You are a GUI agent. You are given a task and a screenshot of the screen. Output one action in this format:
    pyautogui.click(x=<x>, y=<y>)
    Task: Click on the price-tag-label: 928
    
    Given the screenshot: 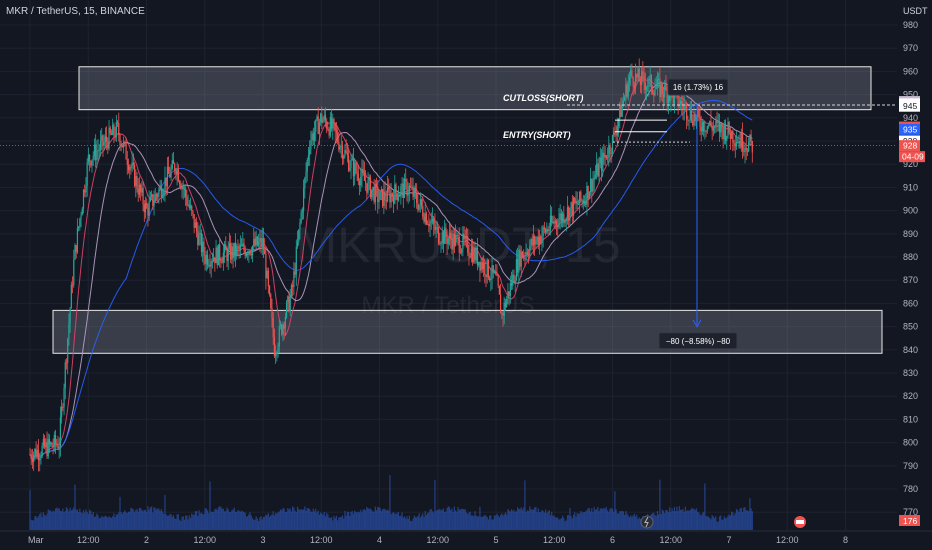 What is the action you would take?
    pyautogui.click(x=910, y=146)
    